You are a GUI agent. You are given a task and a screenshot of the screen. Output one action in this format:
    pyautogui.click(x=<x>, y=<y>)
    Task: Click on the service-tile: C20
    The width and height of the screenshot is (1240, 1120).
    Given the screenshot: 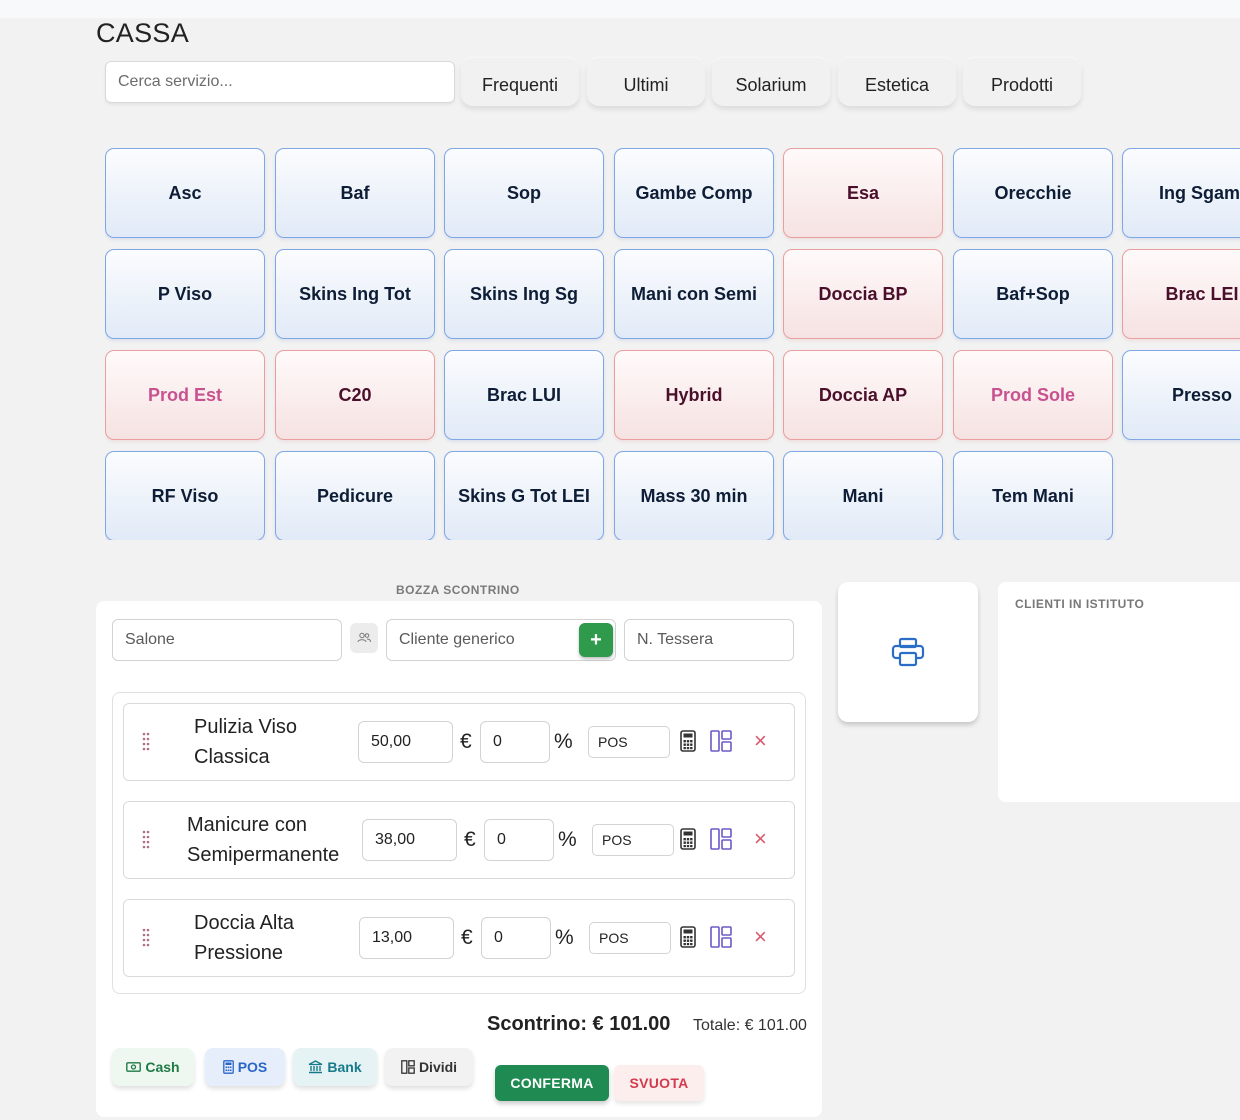 What is the action you would take?
    pyautogui.click(x=355, y=395)
    